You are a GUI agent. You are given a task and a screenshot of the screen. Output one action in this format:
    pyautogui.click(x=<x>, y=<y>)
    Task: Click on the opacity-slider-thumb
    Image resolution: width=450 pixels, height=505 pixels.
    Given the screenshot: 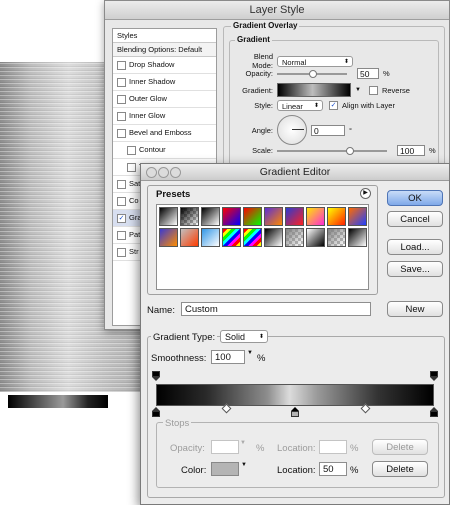 What is the action you would take?
    pyautogui.click(x=313, y=73)
    